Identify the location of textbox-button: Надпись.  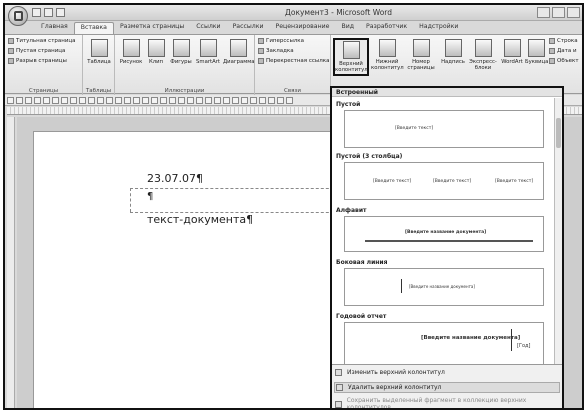
(453, 52).